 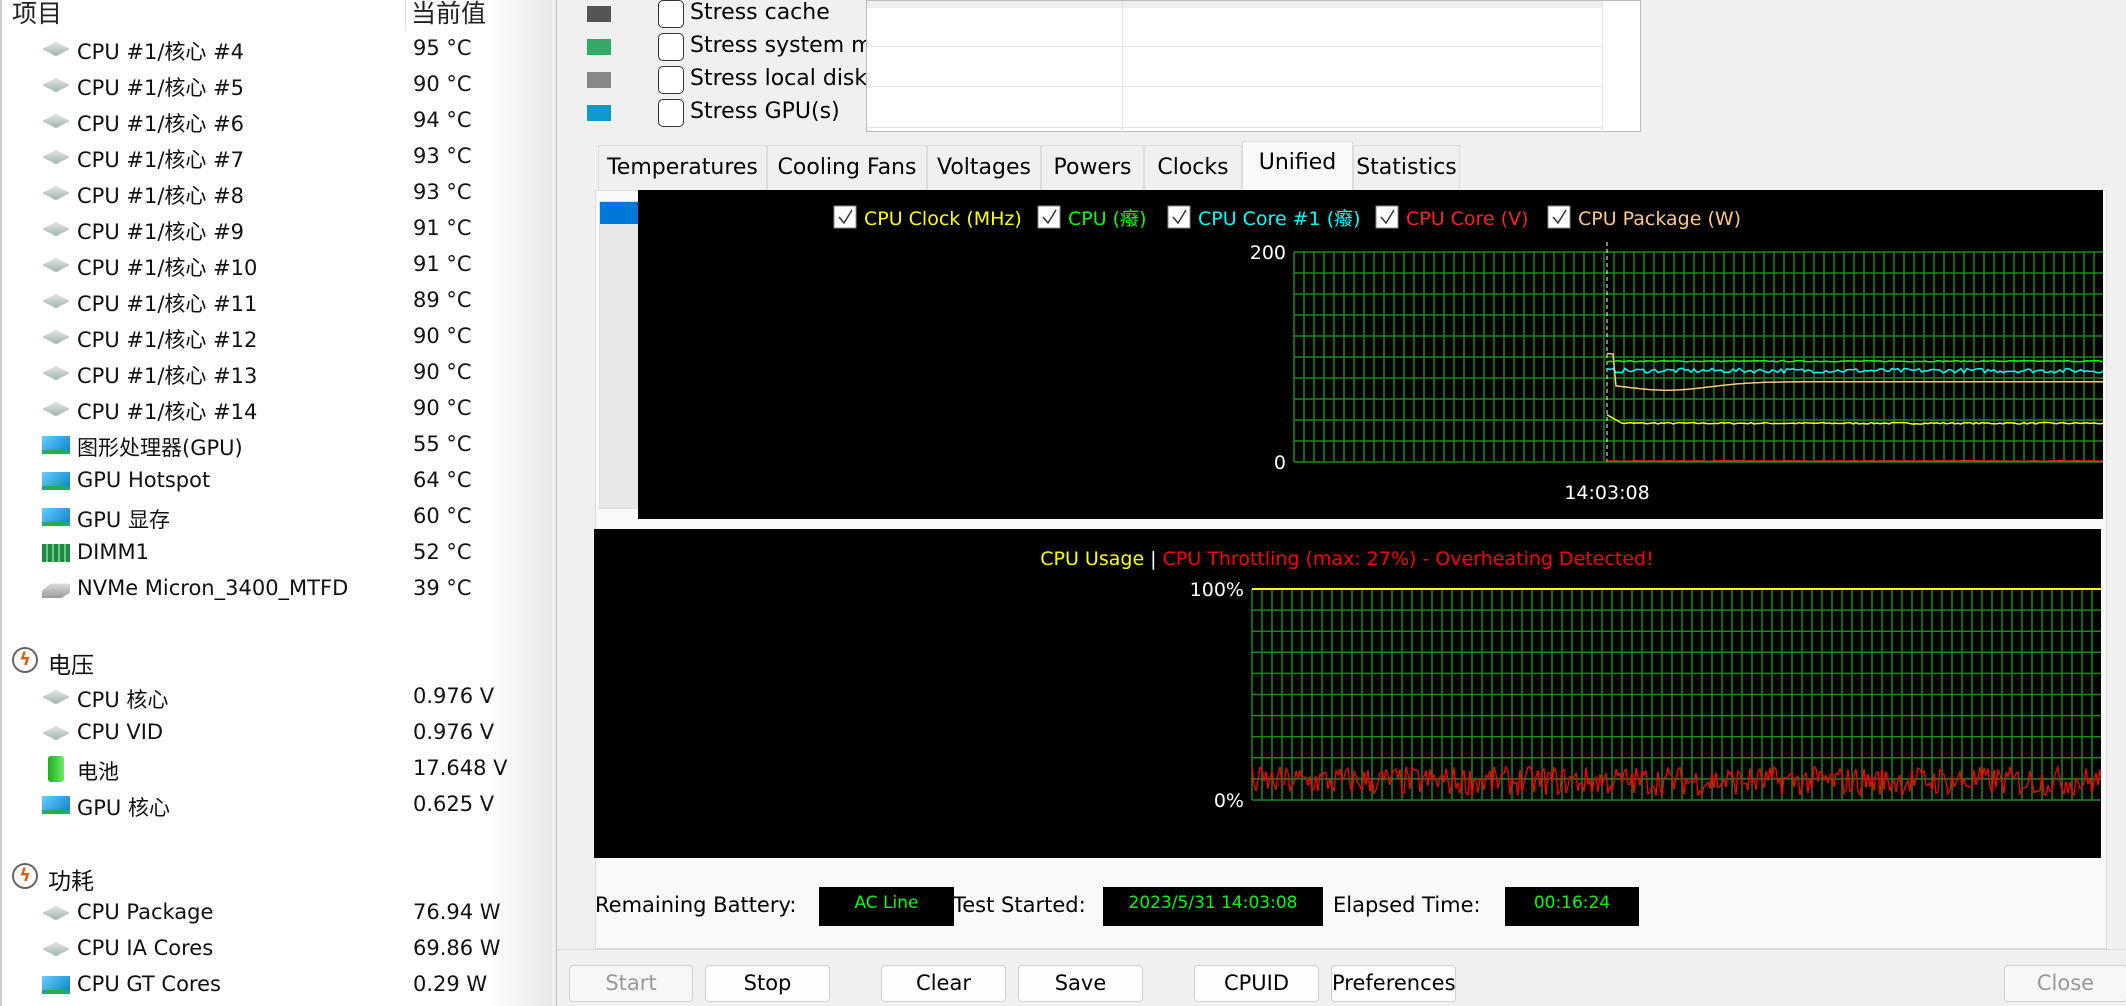 What do you see at coordinates (450, 984) in the screenshot?
I see `sensor-value: 0.29 W` at bounding box center [450, 984].